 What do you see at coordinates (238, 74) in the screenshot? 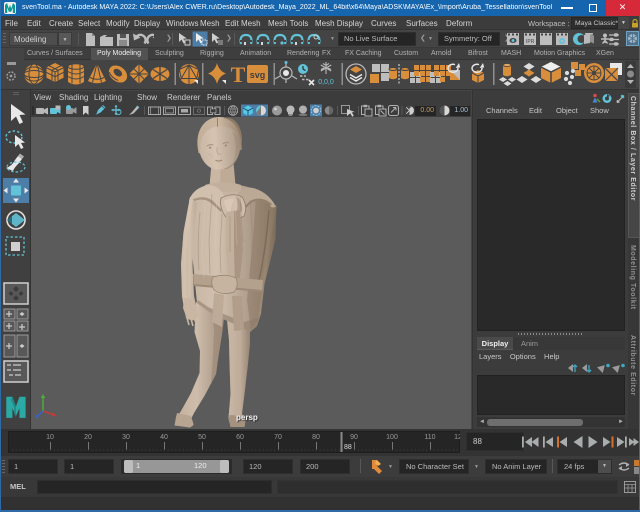
I see `svg-text: T` at bounding box center [238, 74].